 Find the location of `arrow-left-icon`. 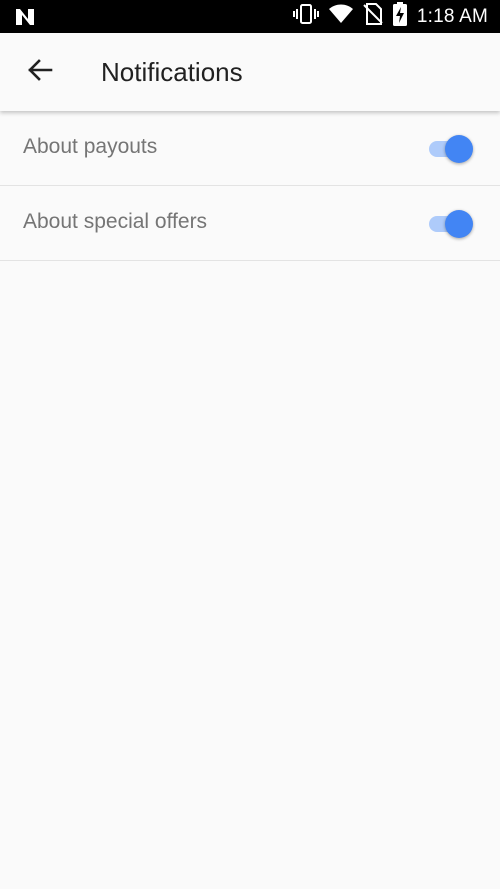

arrow-left-icon is located at coordinates (40, 72).